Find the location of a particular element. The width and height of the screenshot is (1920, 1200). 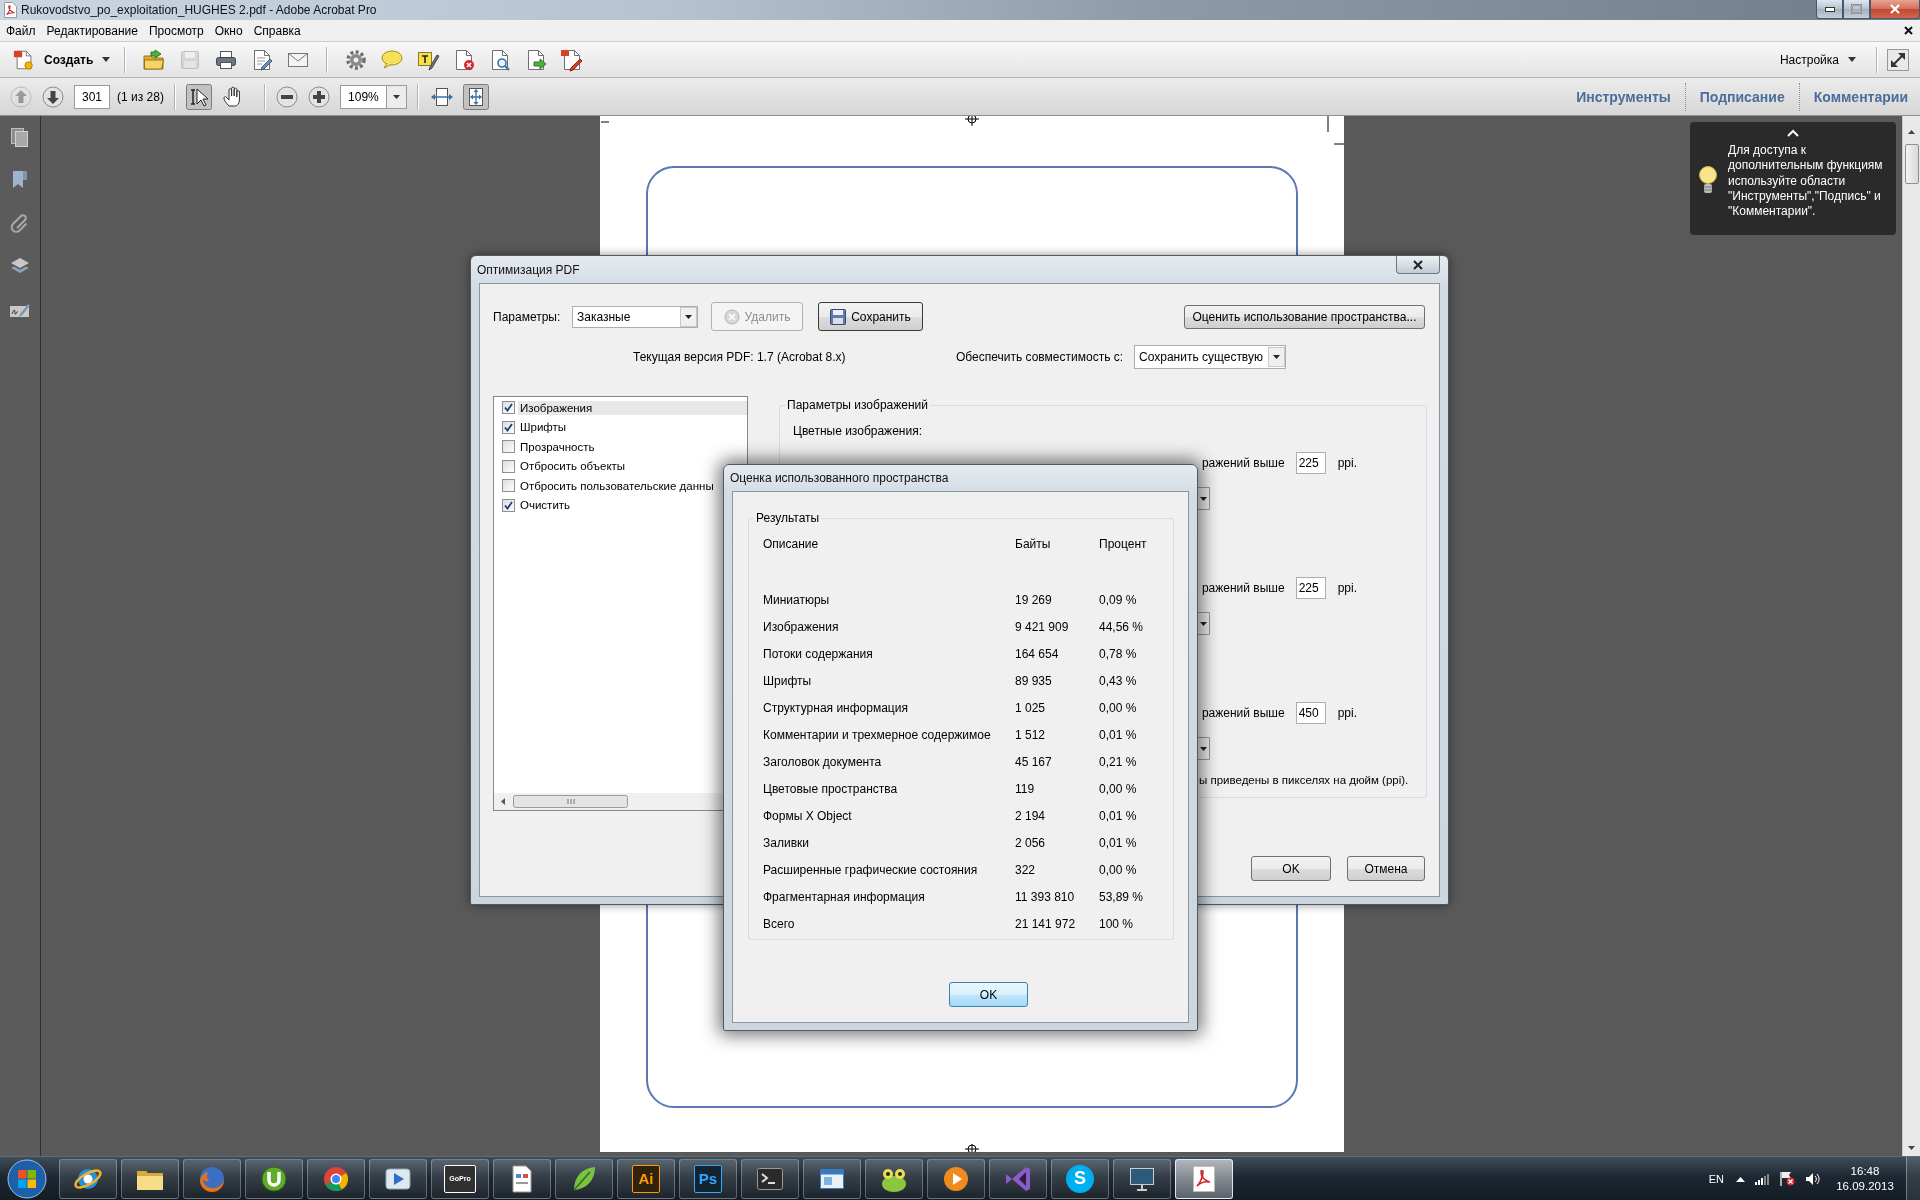

list-item: Очистить is located at coordinates (545, 505).